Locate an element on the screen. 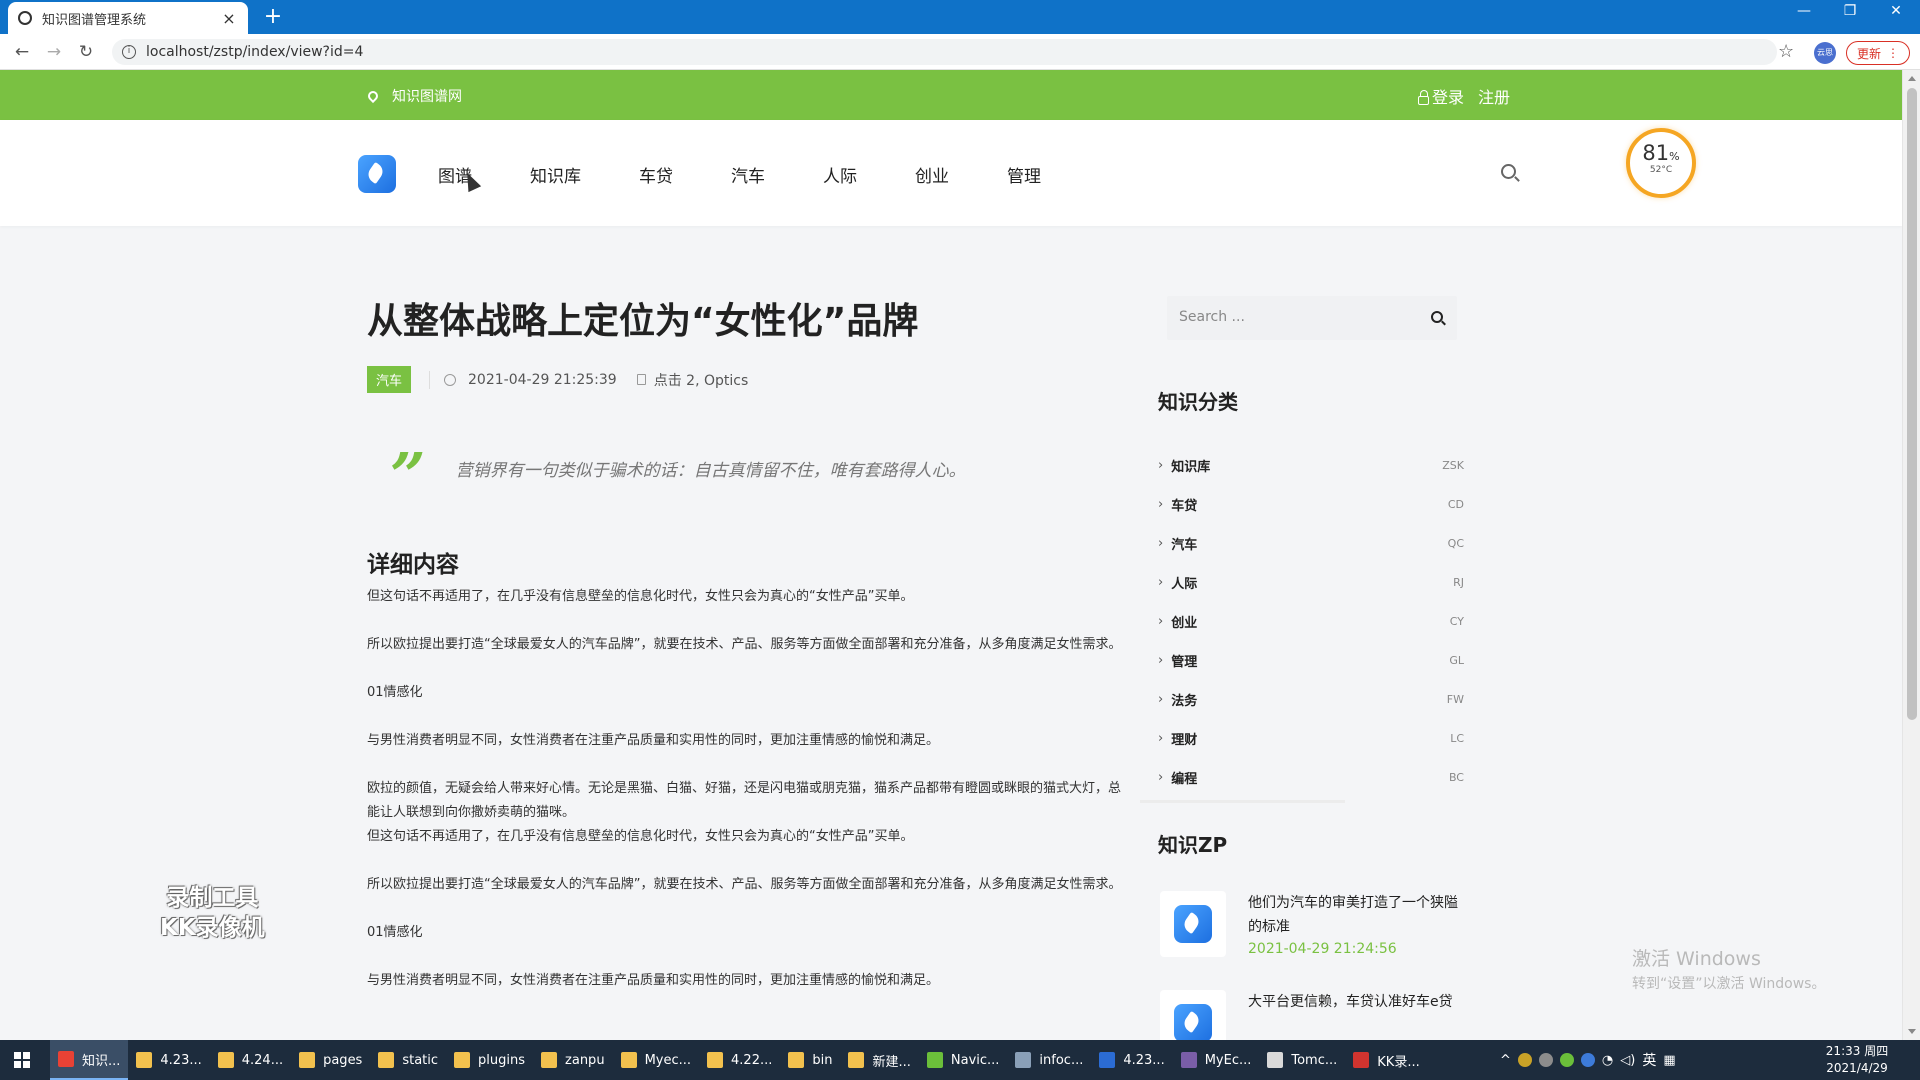 This screenshot has height=1080, width=1920. nav-item: 管理 is located at coordinates (1024, 174).